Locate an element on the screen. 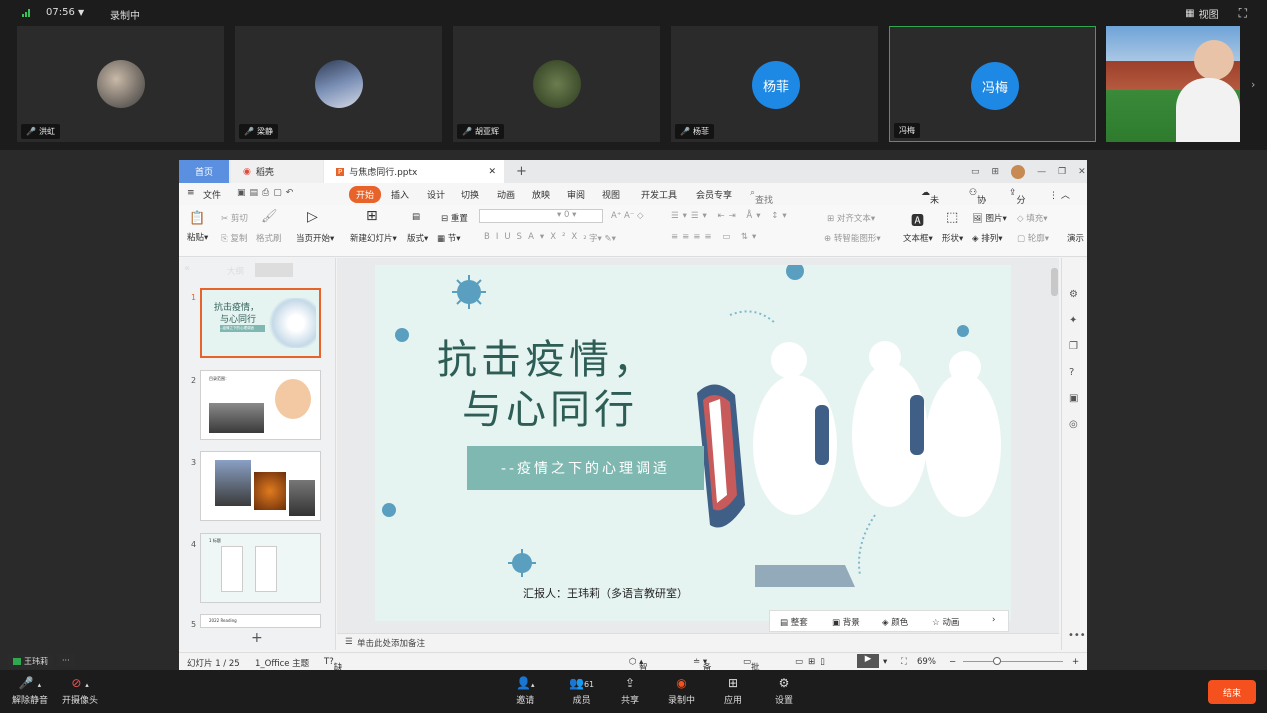 Image resolution: width=1267 pixels, height=713 pixels. camera-button: ⊘ ▴ 开摄像头 is located at coordinates (80, 691).